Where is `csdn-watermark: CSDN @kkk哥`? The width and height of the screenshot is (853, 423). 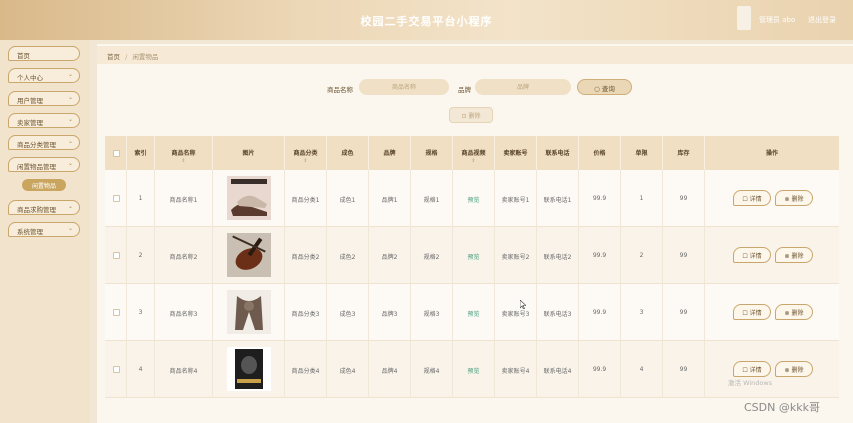
csdn-watermark: CSDN @kkk哥 is located at coordinates (782, 407).